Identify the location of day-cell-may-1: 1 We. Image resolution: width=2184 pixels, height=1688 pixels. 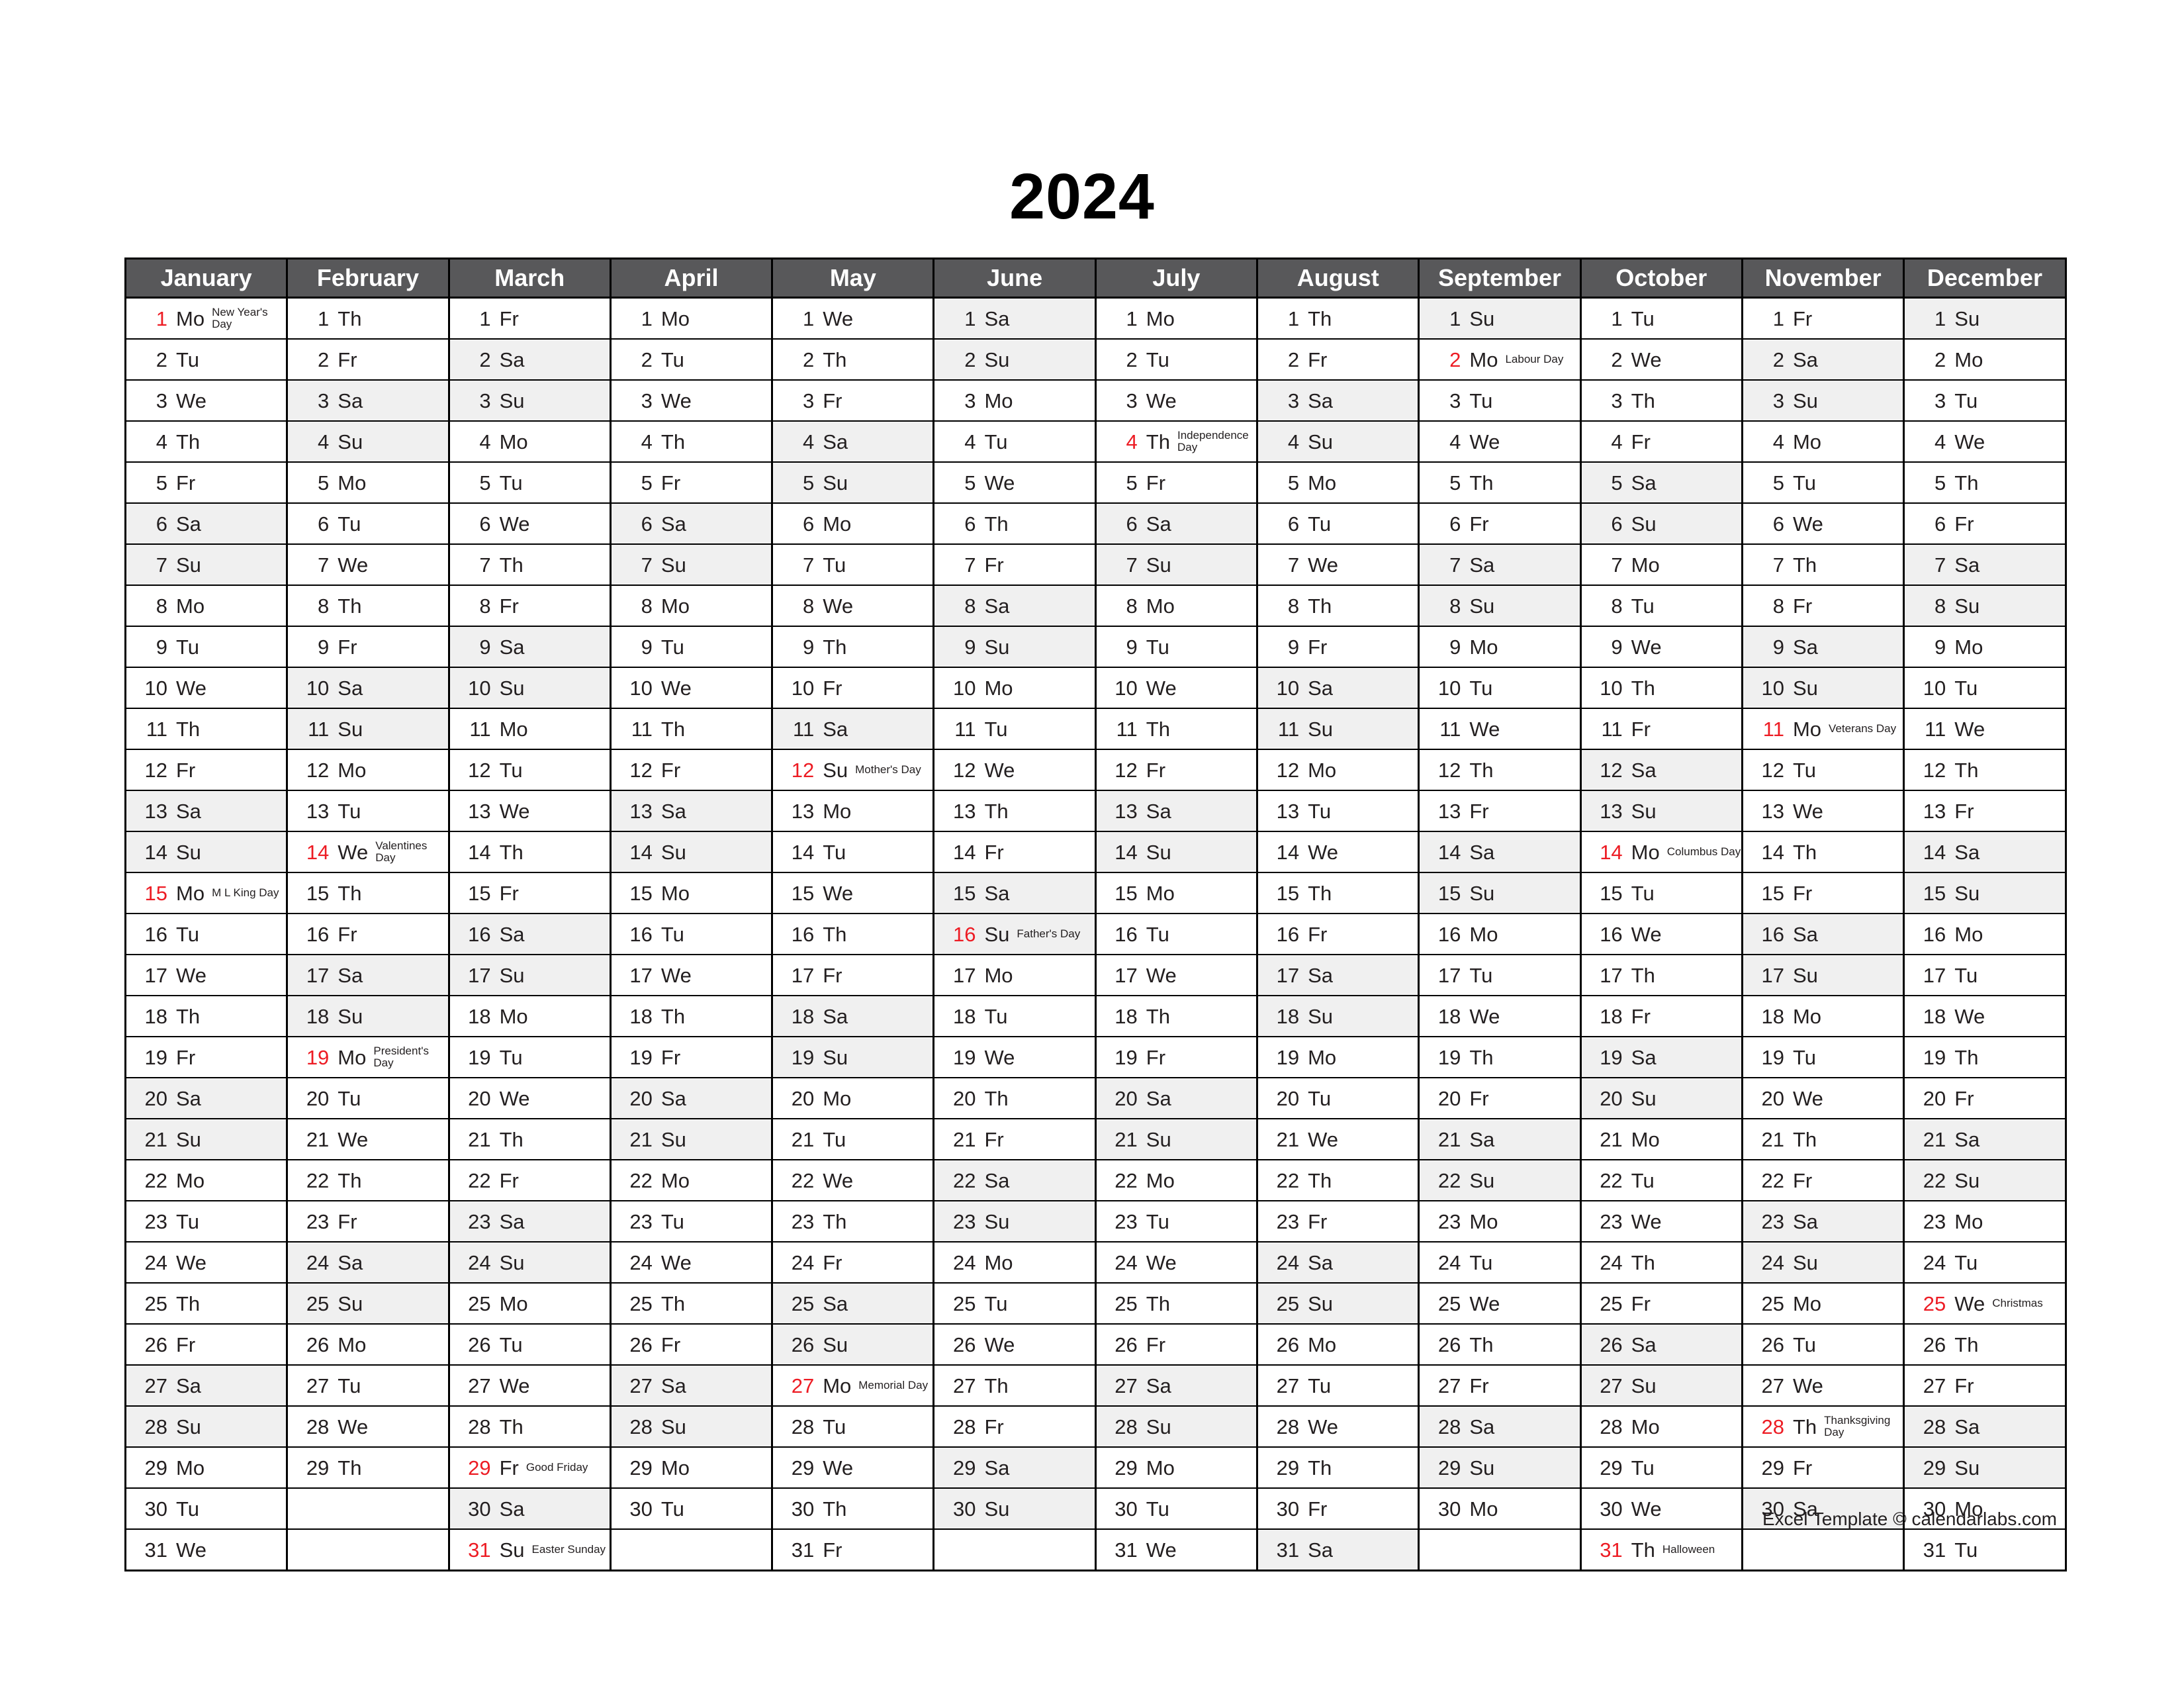
(853, 318).